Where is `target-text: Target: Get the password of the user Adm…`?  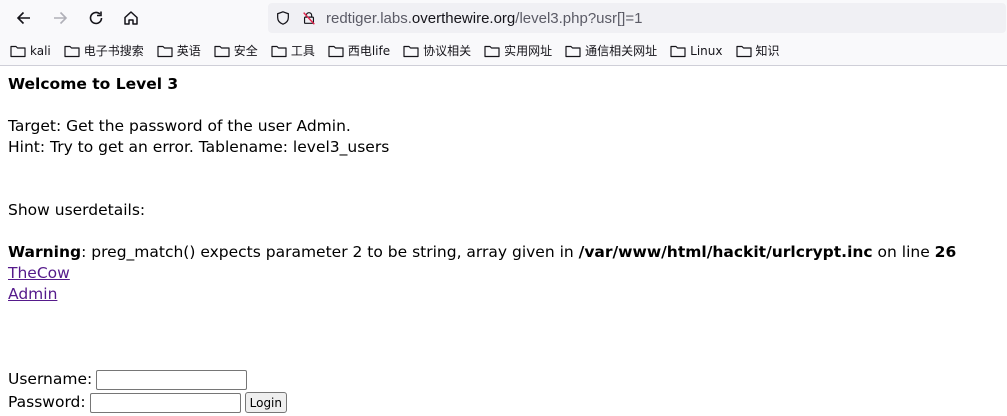 target-text: Target: Get the password of the user Adm… is located at coordinates (179, 126).